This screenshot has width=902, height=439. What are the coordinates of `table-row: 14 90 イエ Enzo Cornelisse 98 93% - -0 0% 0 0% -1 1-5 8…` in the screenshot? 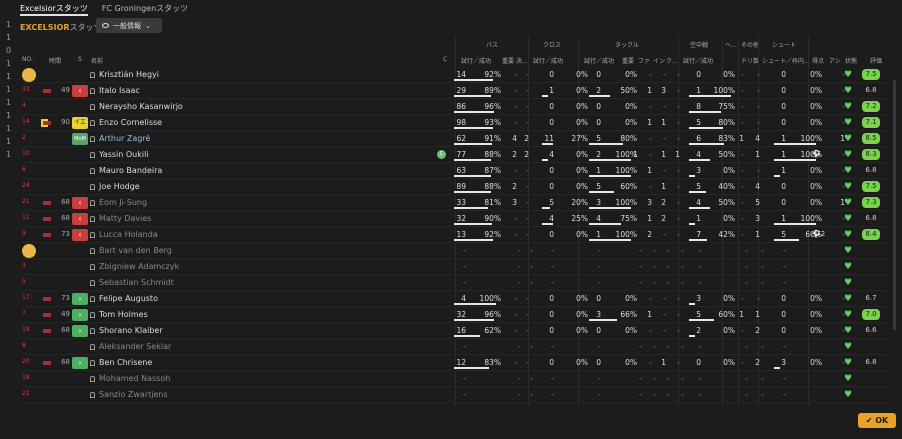 It's located at (455, 123).